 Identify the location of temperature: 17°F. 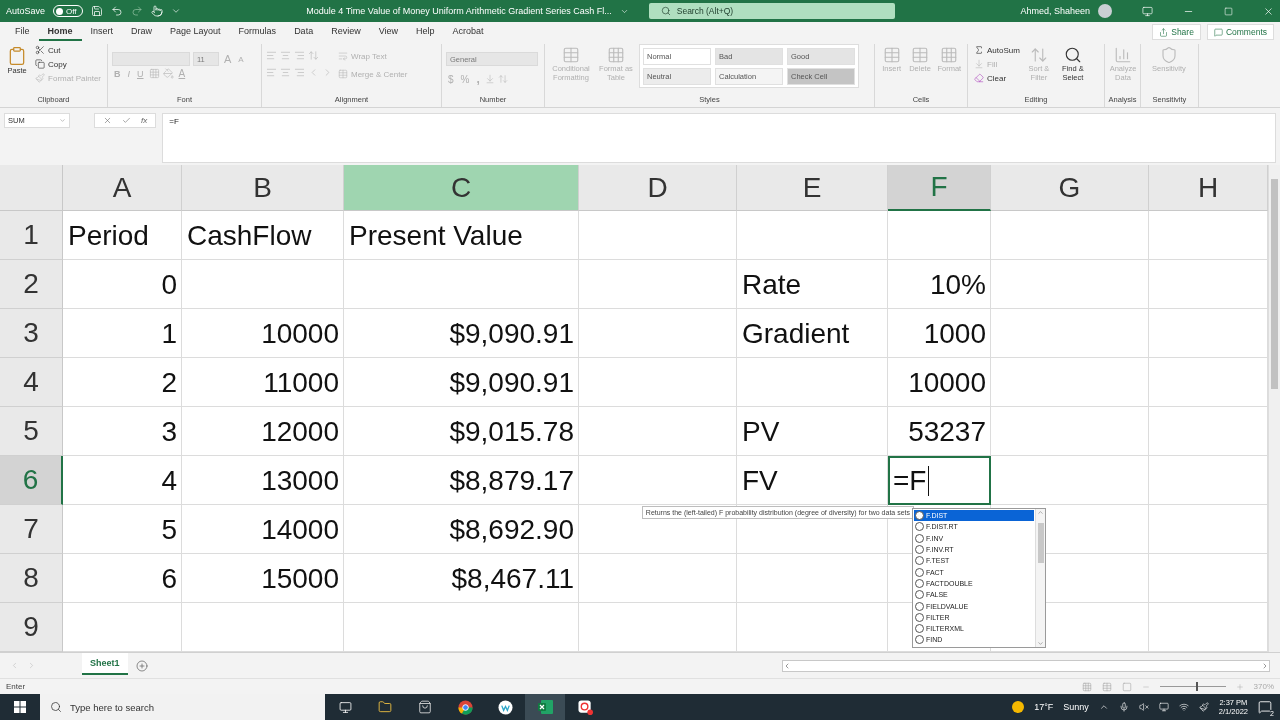
(1044, 707).